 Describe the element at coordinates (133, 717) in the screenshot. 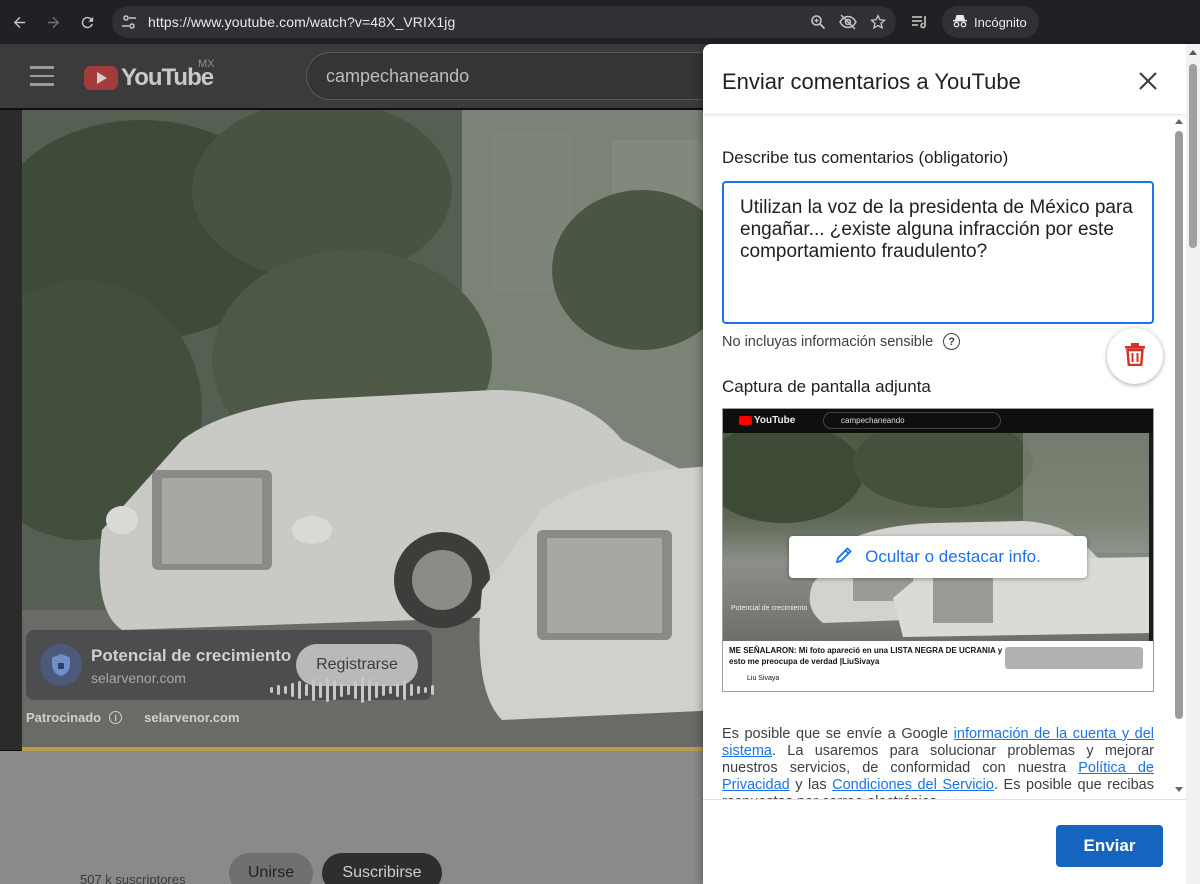

I see `sponsored-row: Patrocinado i selarvenor.com` at that location.